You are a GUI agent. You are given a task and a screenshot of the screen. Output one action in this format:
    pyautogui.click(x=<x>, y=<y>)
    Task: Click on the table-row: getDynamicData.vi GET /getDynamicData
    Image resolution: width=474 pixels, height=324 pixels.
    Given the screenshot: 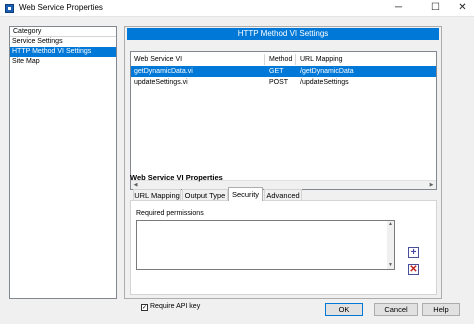 What is the action you would take?
    pyautogui.click(x=283, y=71)
    